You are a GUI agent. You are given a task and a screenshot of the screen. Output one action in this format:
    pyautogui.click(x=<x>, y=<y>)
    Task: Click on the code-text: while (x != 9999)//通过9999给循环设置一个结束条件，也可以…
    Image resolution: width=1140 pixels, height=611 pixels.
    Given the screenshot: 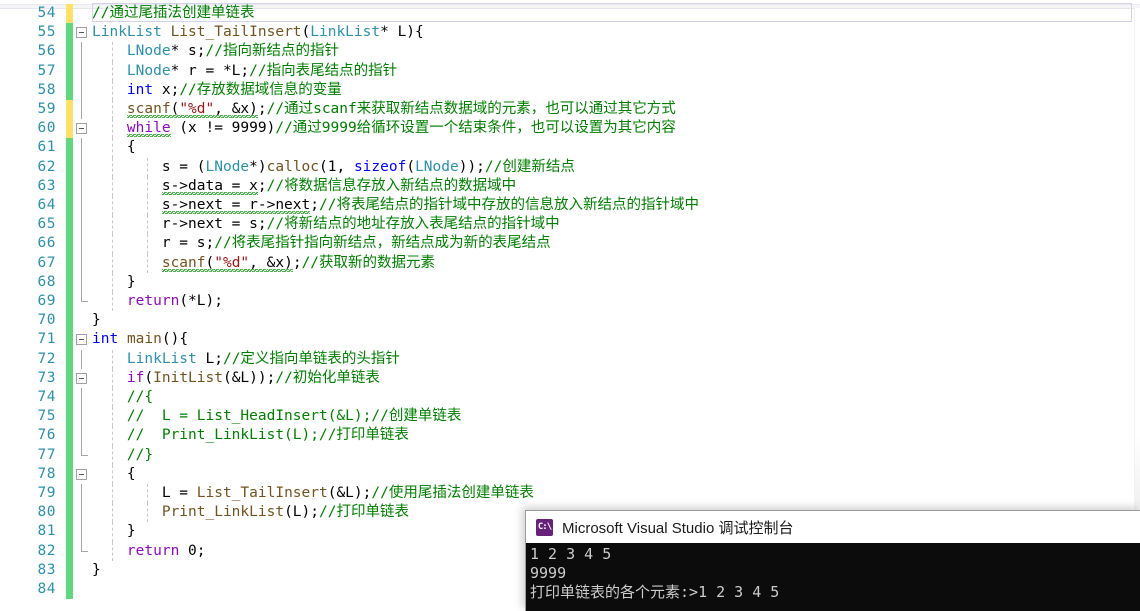 What is the action you would take?
    pyautogui.click(x=384, y=128)
    